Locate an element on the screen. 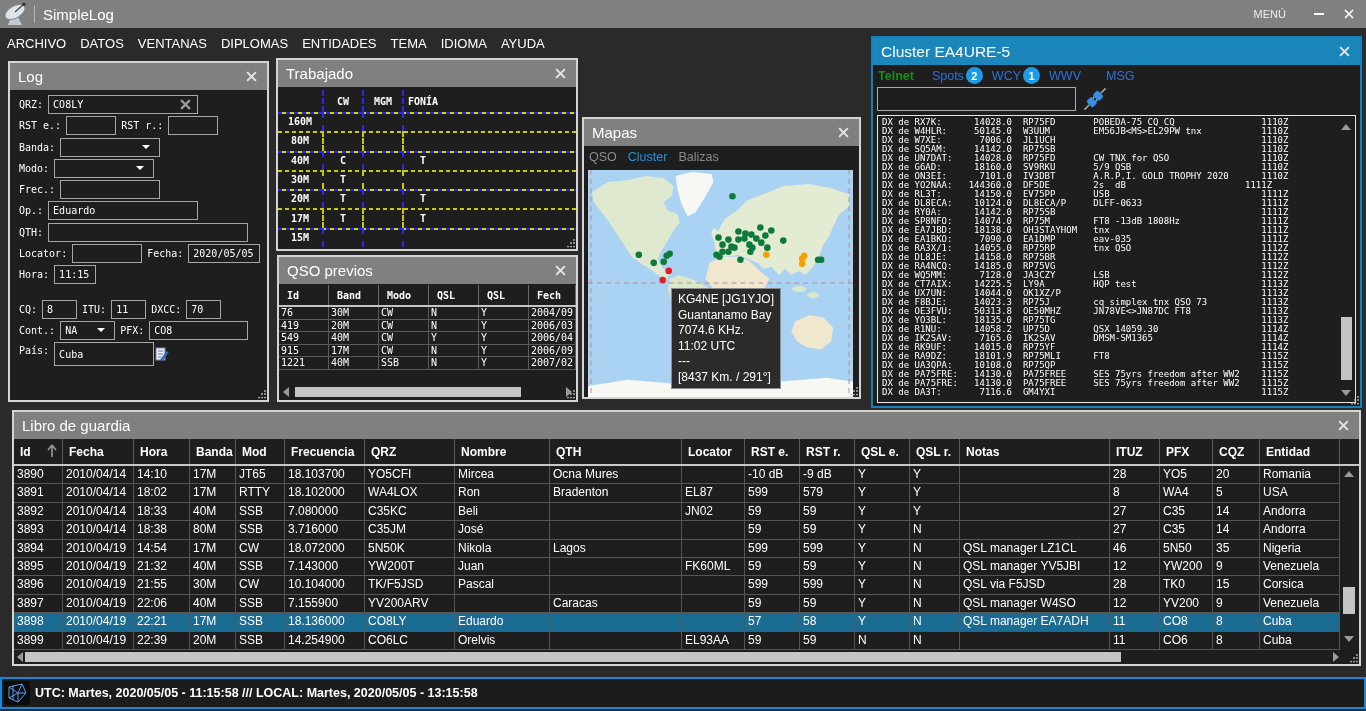 This screenshot has width=1366, height=711. column-header: Hora is located at coordinates (162, 451).